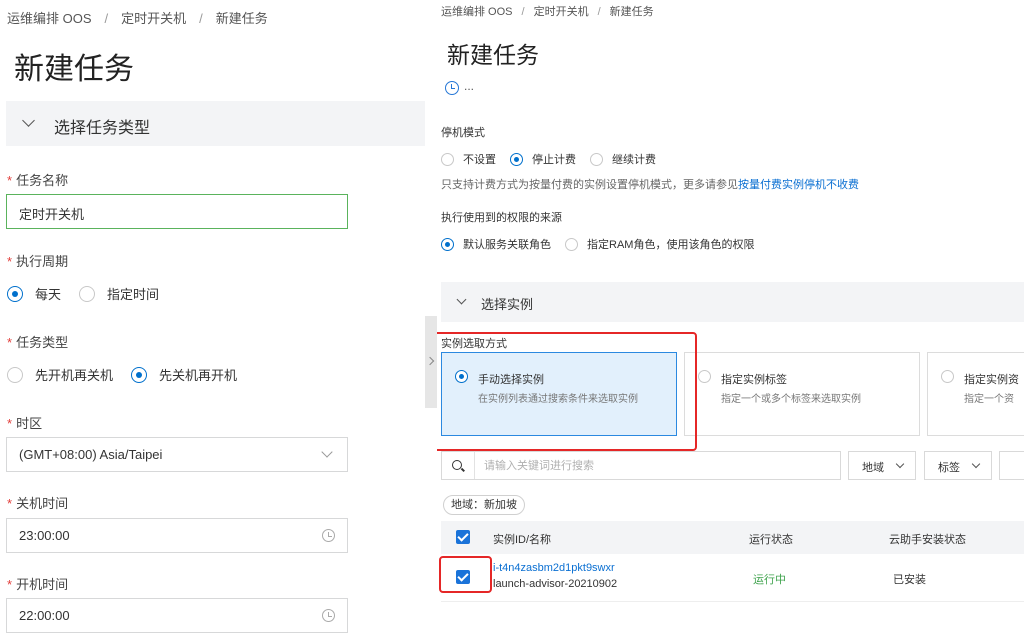  What do you see at coordinates (102, 128) in the screenshot?
I see `section-title: 选择任务类型` at bounding box center [102, 128].